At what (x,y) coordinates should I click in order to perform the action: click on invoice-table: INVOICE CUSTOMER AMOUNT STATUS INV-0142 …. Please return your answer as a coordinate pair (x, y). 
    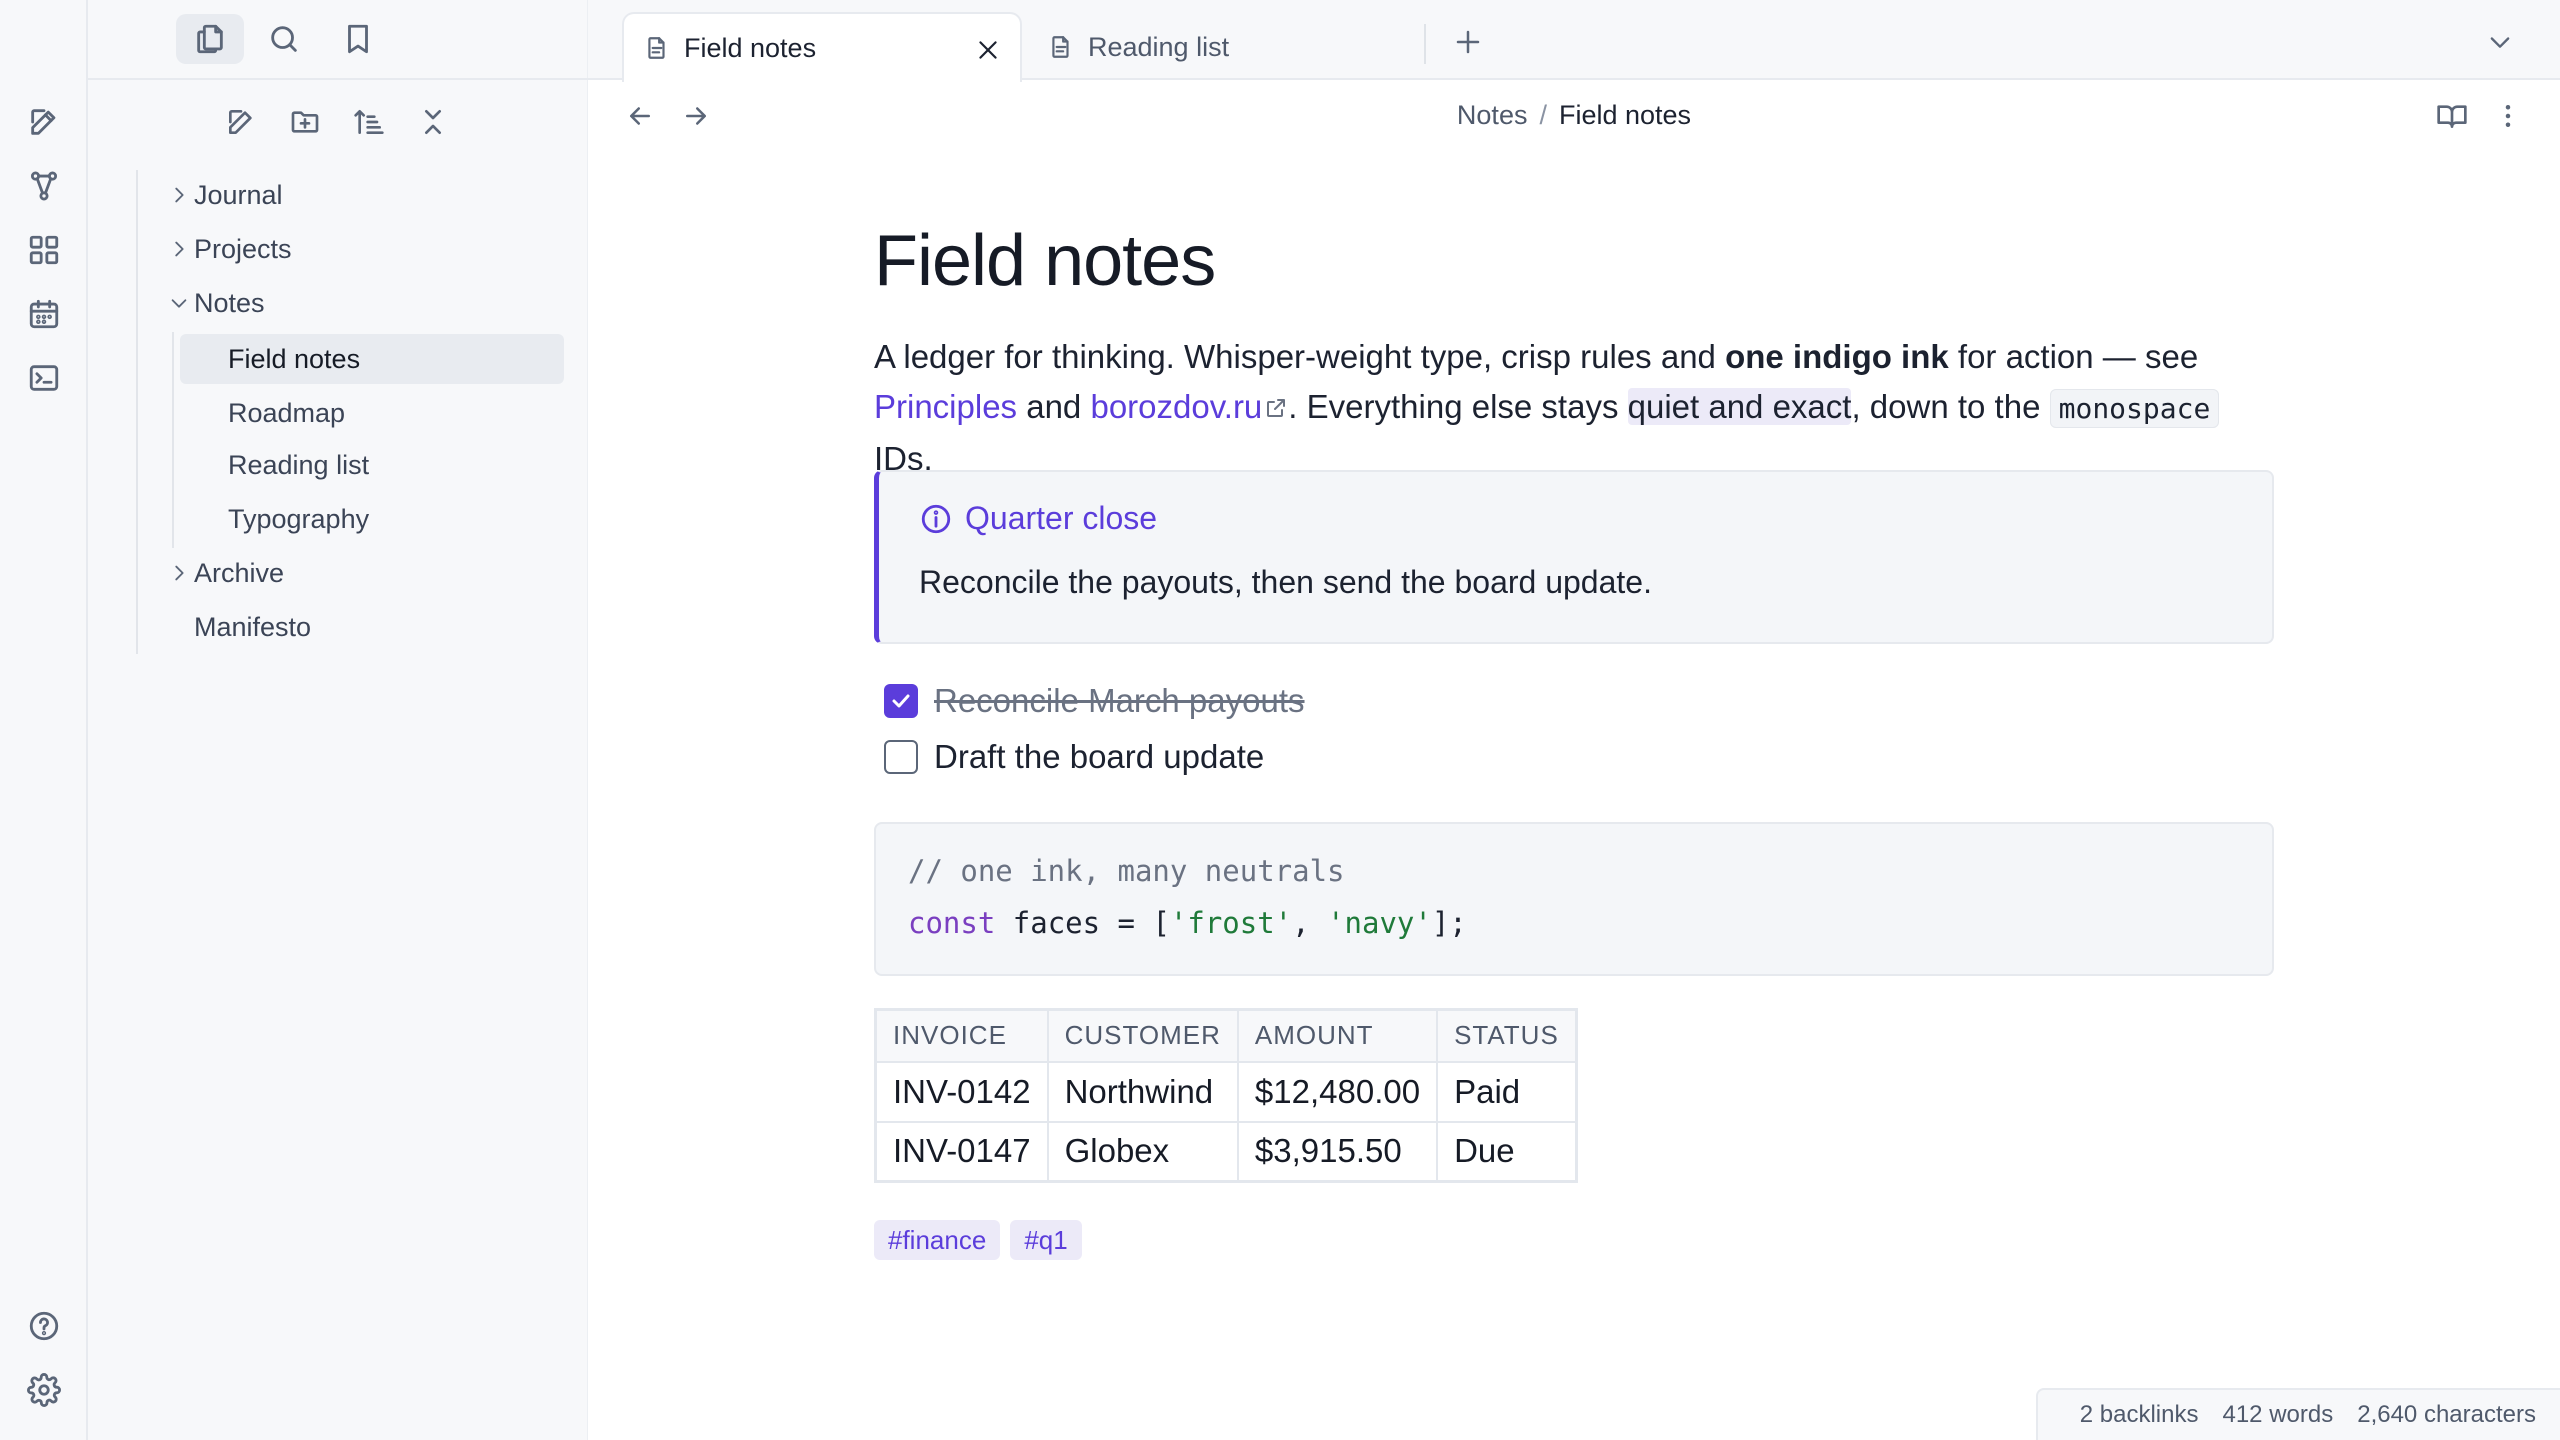
    Looking at the image, I should click on (1226, 1095).